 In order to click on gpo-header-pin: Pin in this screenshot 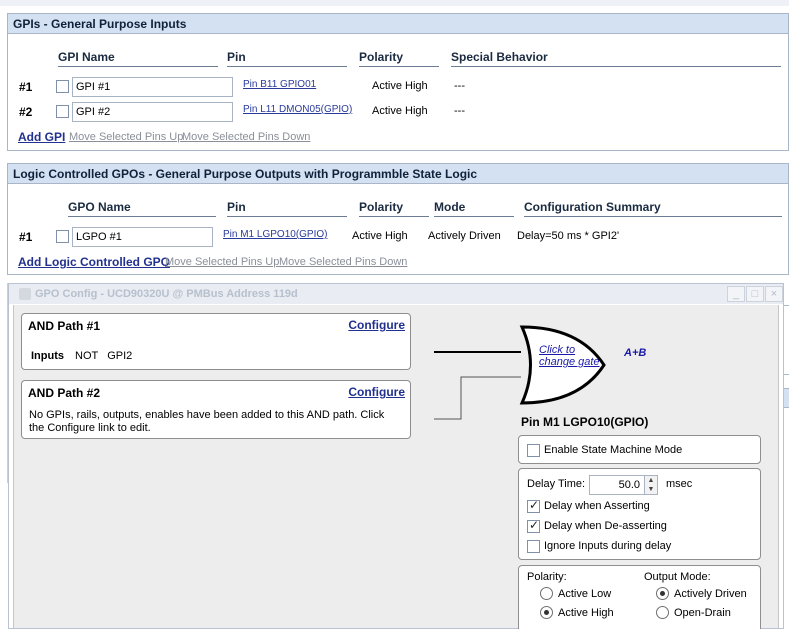, I will do `click(287, 208)`.